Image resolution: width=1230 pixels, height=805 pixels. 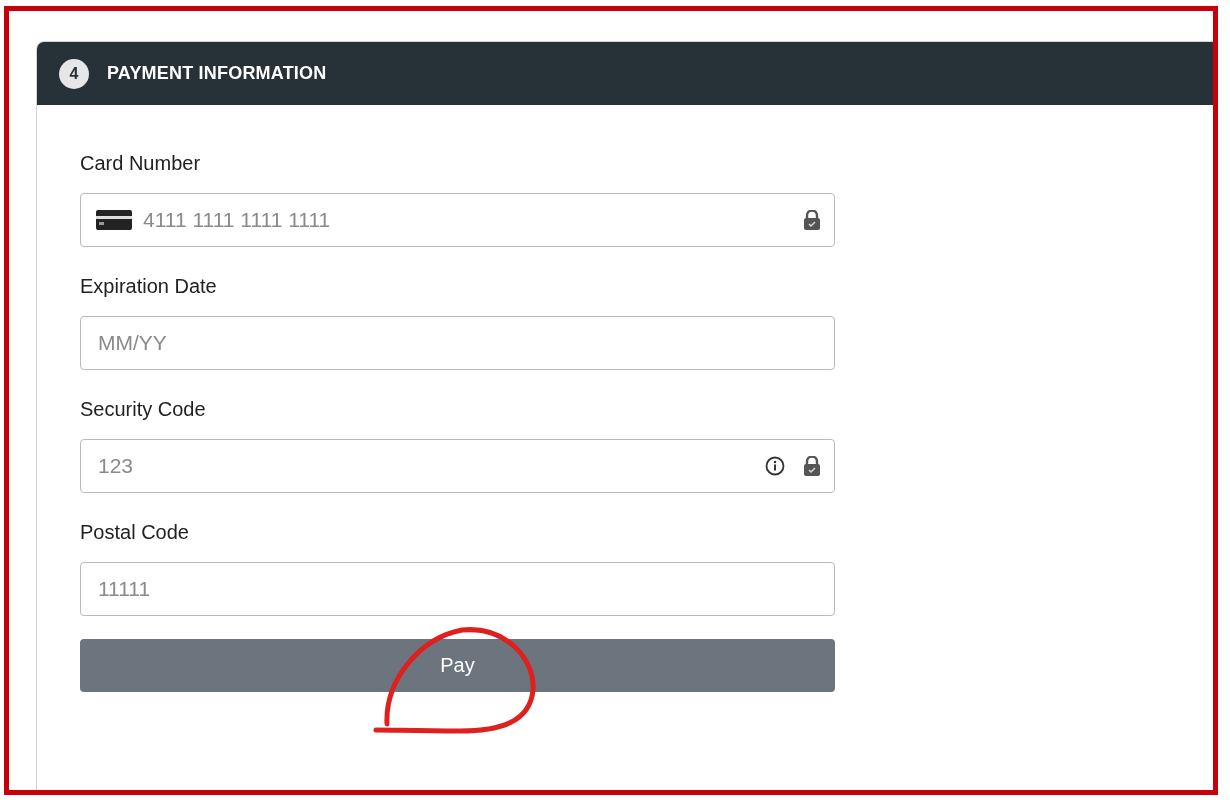 I want to click on input-field: 123, so click(x=457, y=466).